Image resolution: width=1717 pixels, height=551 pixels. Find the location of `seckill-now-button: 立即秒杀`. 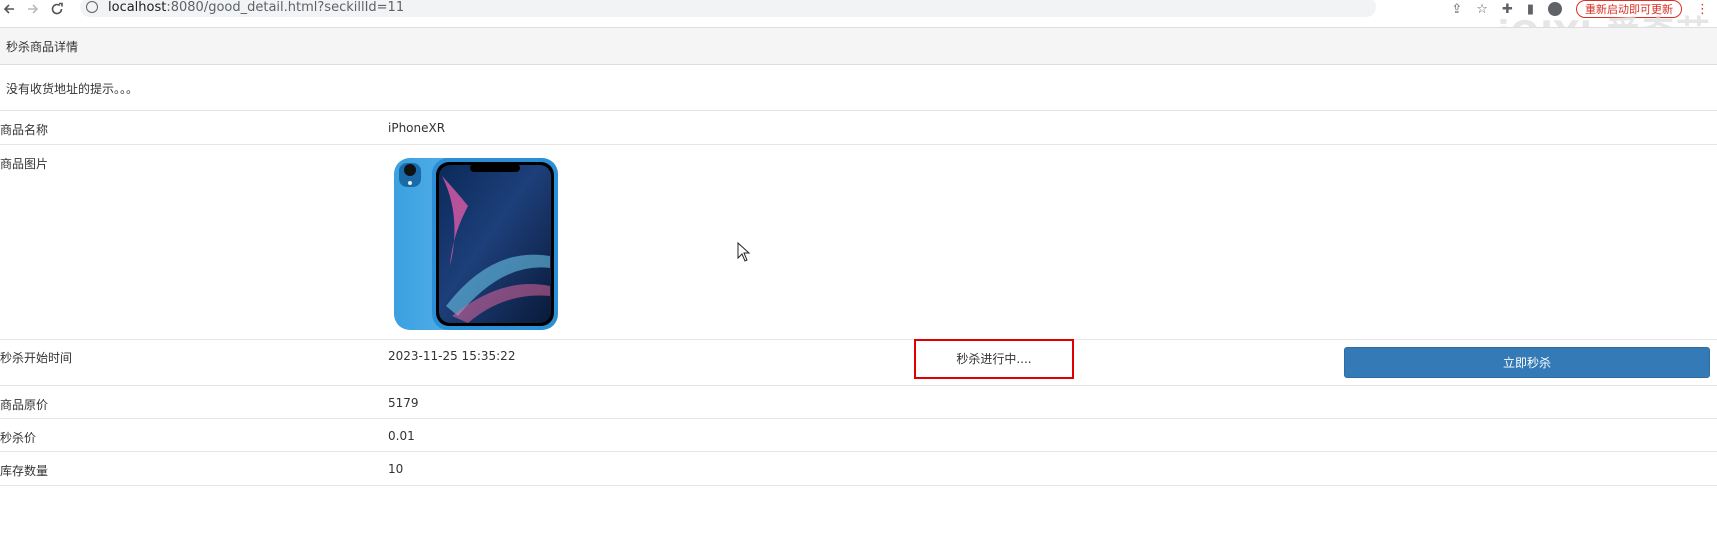

seckill-now-button: 立即秒杀 is located at coordinates (1527, 362).